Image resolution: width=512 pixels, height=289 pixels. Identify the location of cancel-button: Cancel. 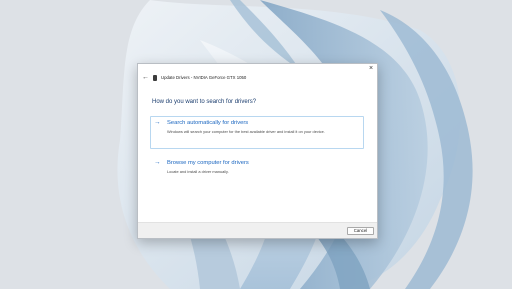
(360, 231).